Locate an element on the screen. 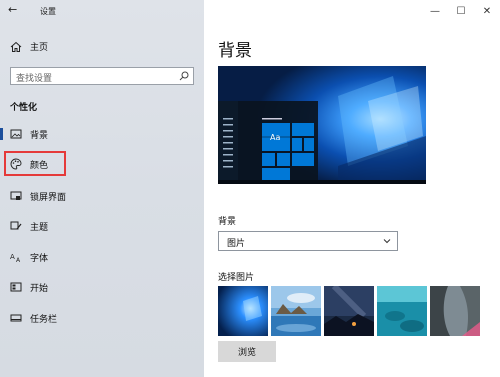  thumbnail-rock is located at coordinates (455, 311).